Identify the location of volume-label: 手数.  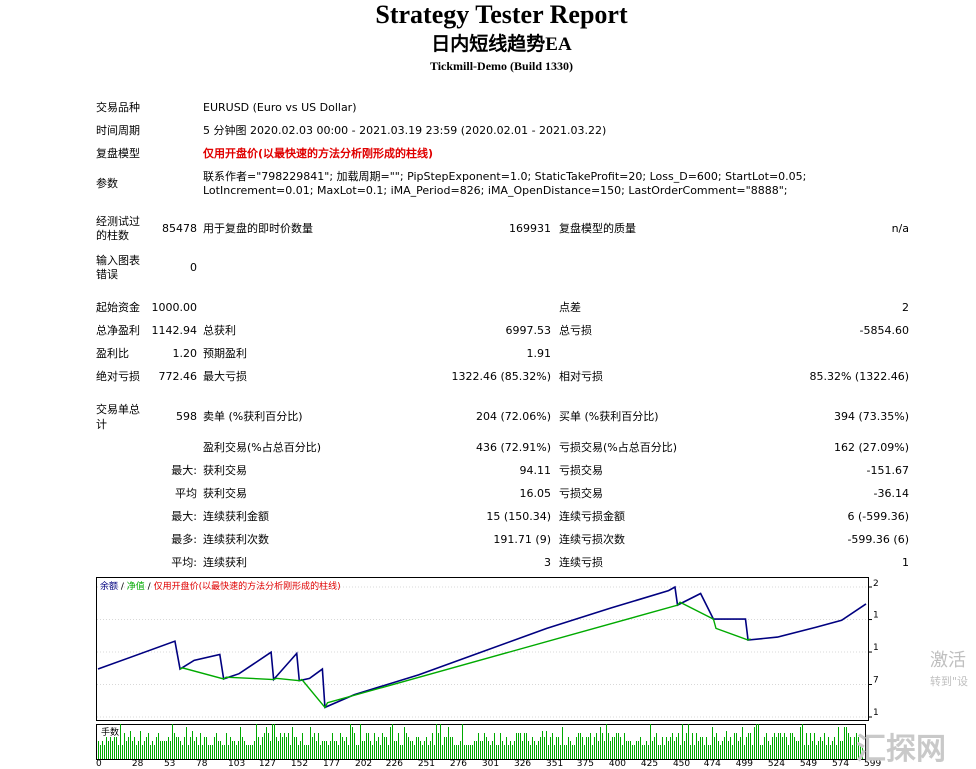
(110, 733).